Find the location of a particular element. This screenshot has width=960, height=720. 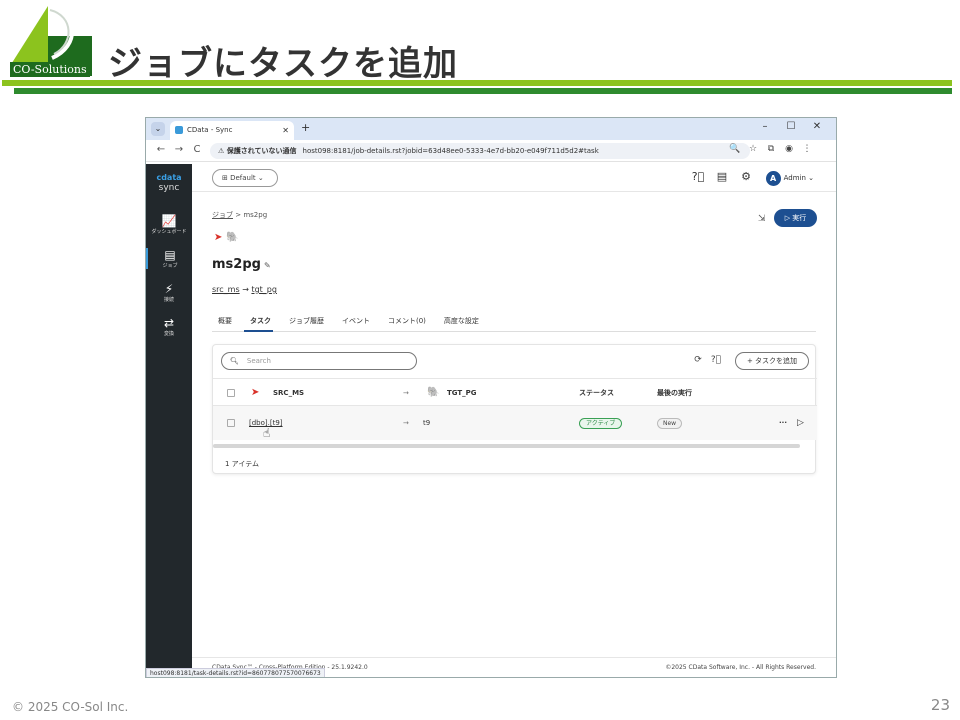

maximize-button: ☐ is located at coordinates (791, 126).